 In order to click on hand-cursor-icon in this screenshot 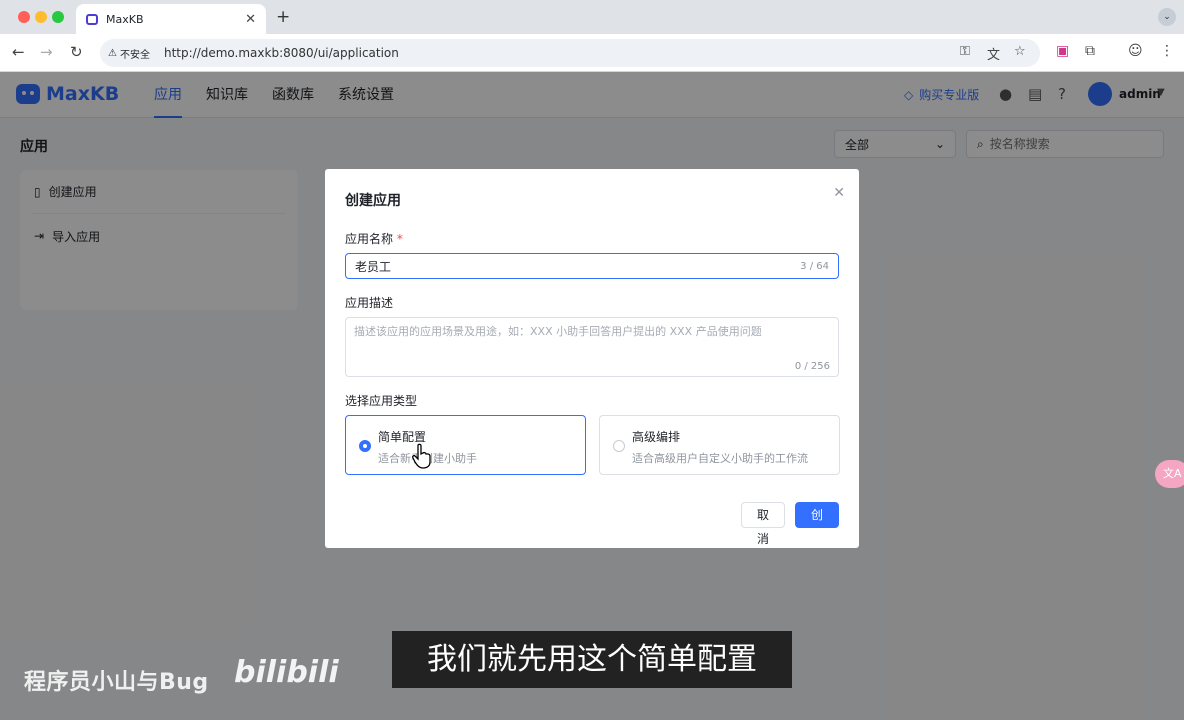, I will do `click(421, 456)`.